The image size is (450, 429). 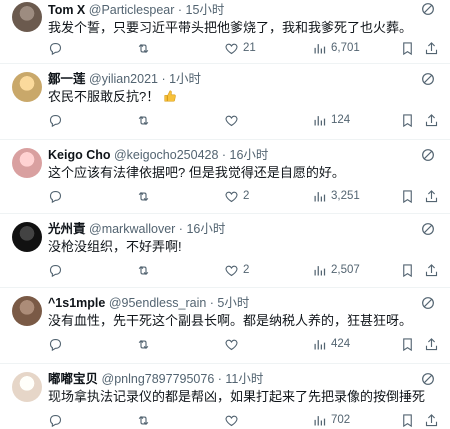 I want to click on display-name: 光州責, so click(x=67, y=229).